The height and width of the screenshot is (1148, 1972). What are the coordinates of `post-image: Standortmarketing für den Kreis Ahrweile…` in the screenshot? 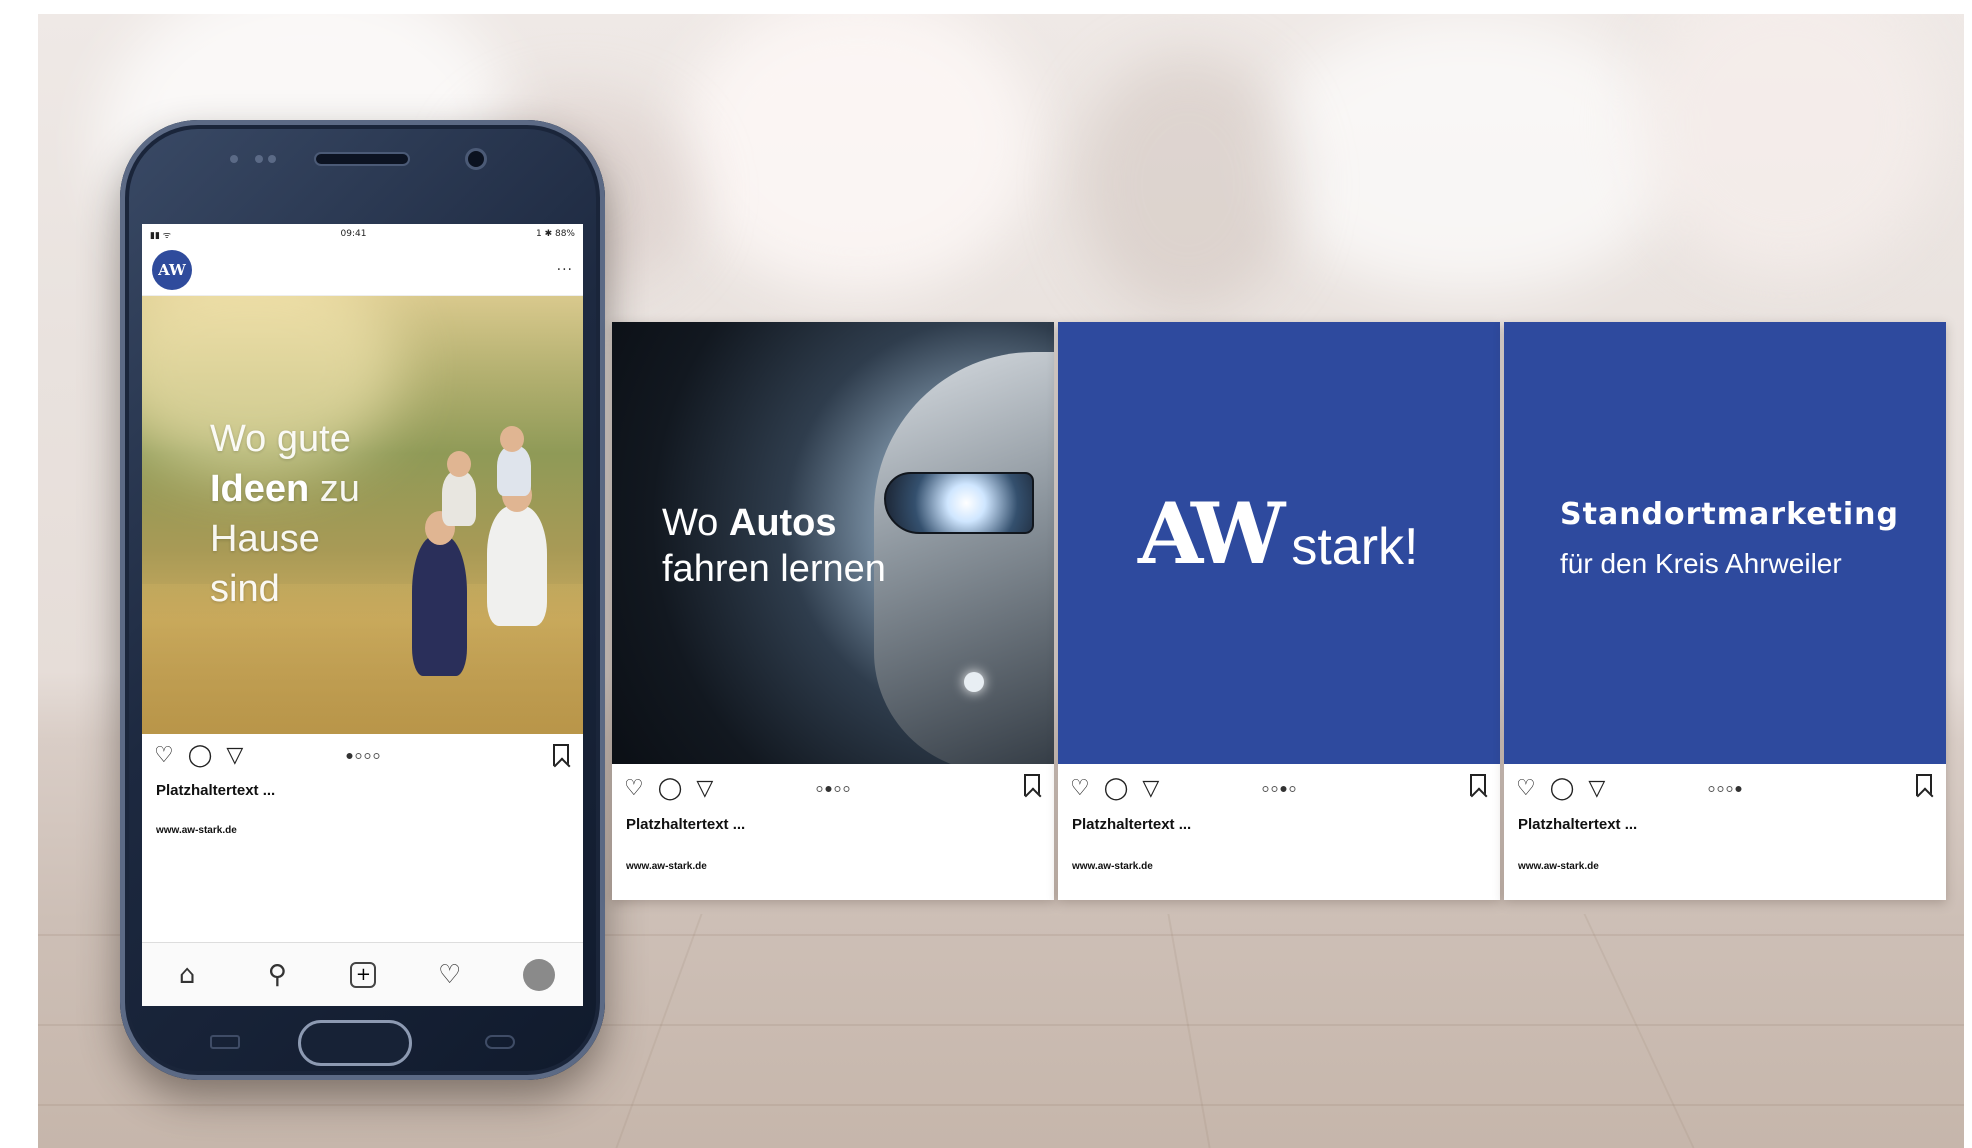 It's located at (1725, 543).